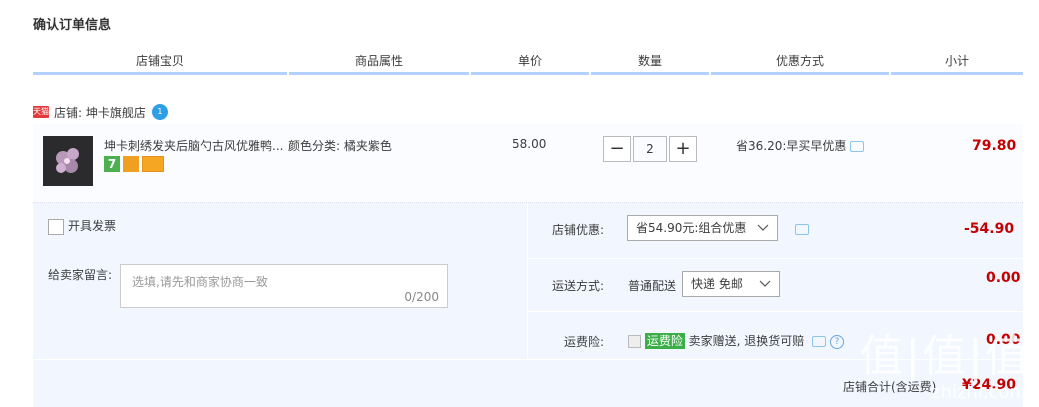 This screenshot has width=1039, height=407. What do you see at coordinates (379, 62) in the screenshot?
I see `header-attributes: 商品属性` at bounding box center [379, 62].